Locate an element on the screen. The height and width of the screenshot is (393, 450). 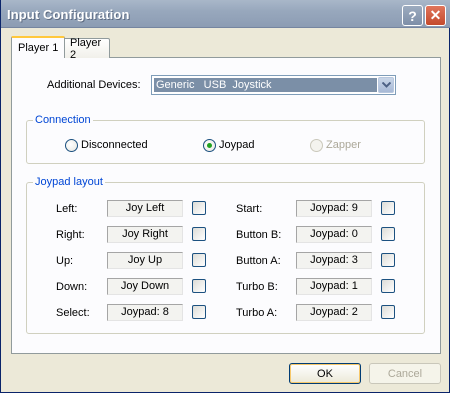
joypad-layout-group-title: Joypad layout is located at coordinates (69, 182).